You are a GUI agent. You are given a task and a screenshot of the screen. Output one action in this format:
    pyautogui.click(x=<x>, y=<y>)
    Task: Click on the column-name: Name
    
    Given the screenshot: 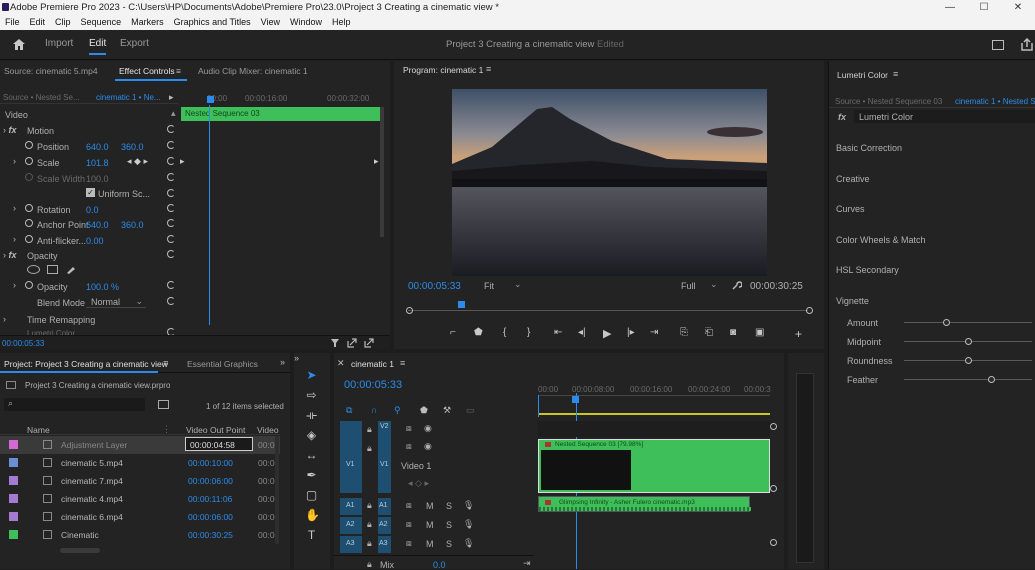 What is the action you would take?
    pyautogui.click(x=38, y=430)
    